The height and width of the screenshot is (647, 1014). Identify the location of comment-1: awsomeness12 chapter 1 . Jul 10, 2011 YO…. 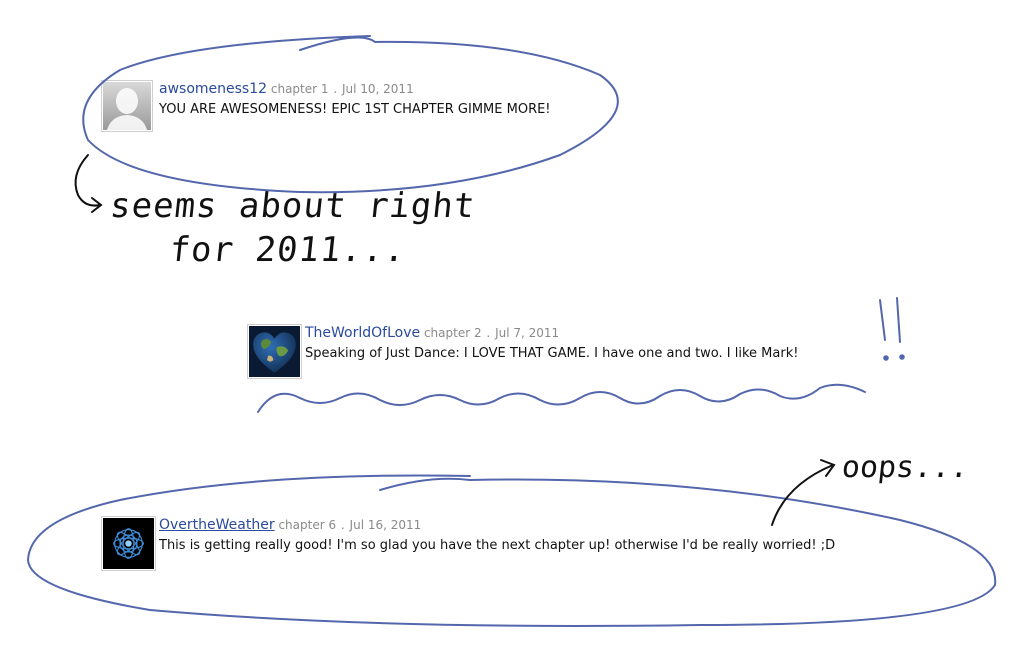
(361, 108).